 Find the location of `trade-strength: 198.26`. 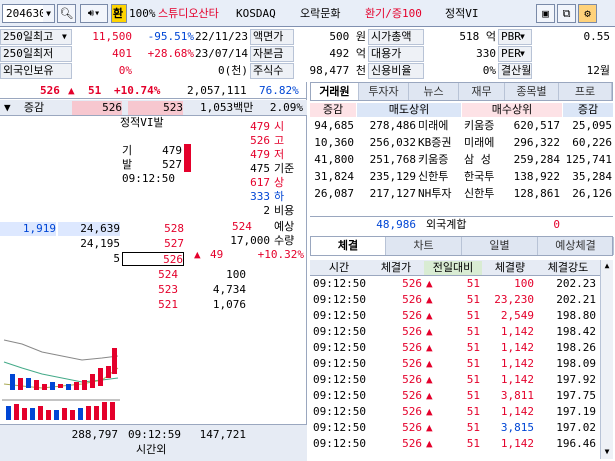

trade-strength: 198.26 is located at coordinates (576, 347).